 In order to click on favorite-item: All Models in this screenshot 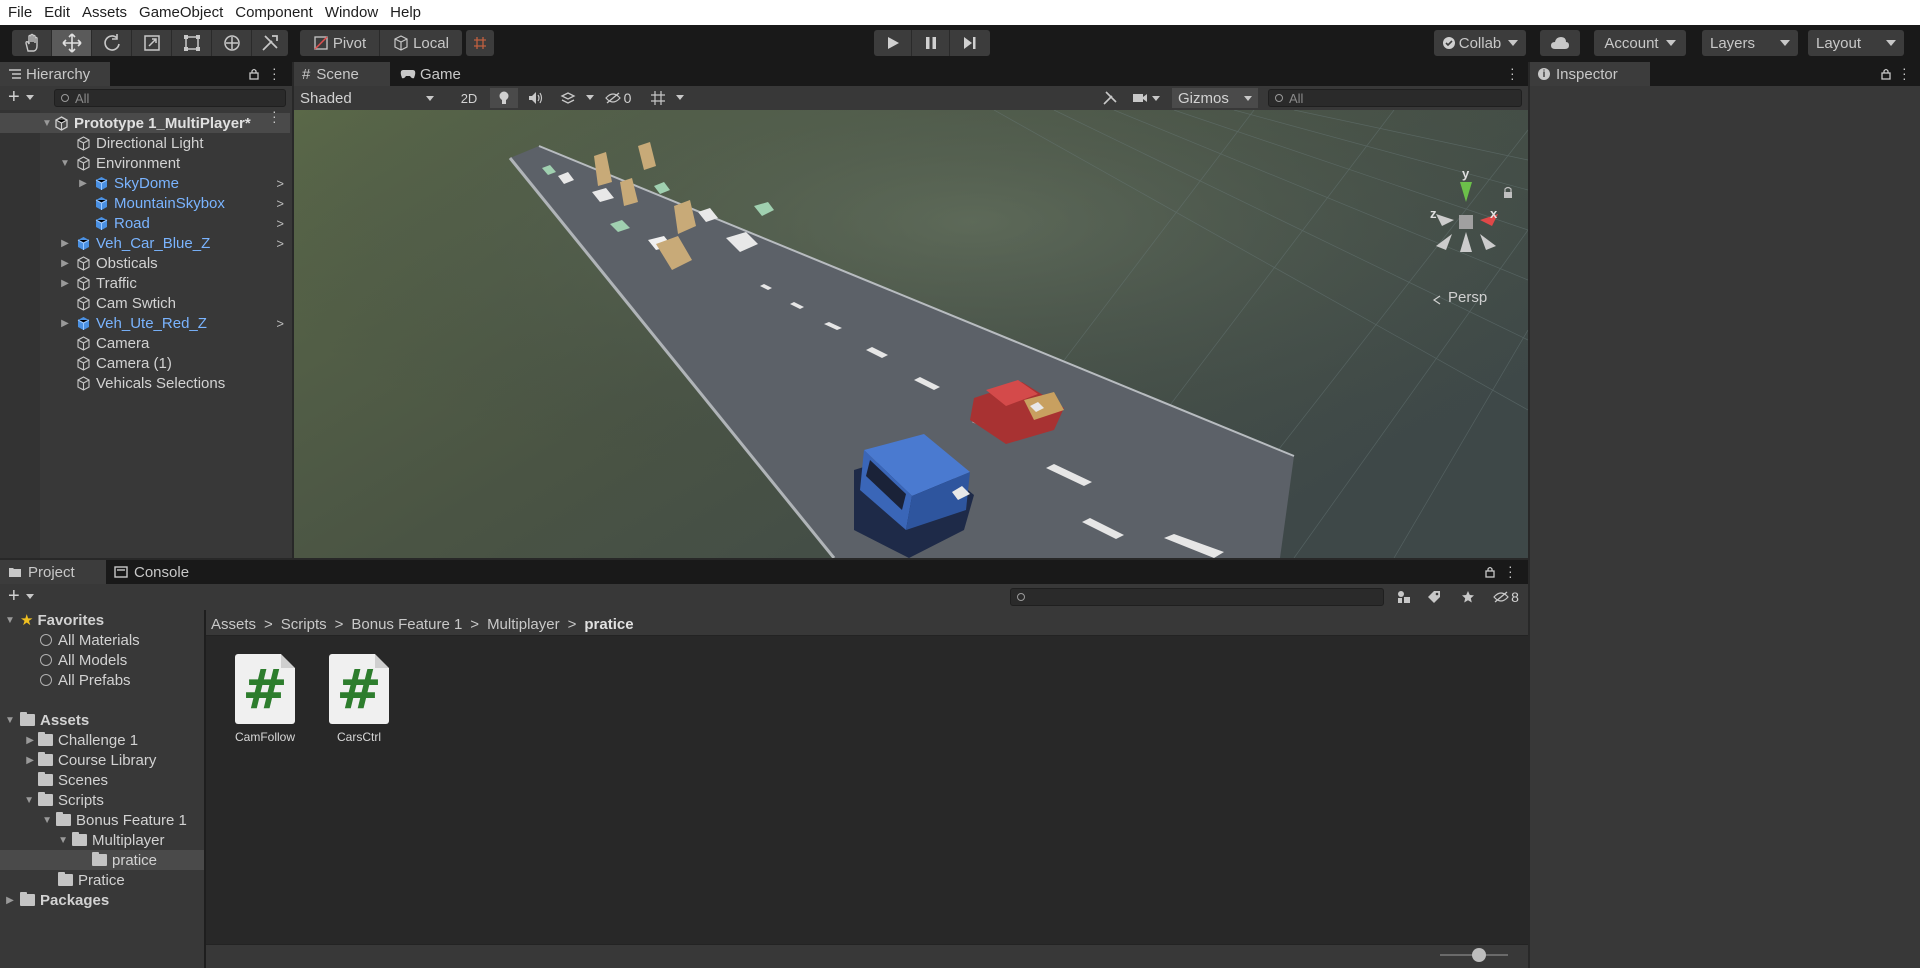, I will do `click(102, 660)`.